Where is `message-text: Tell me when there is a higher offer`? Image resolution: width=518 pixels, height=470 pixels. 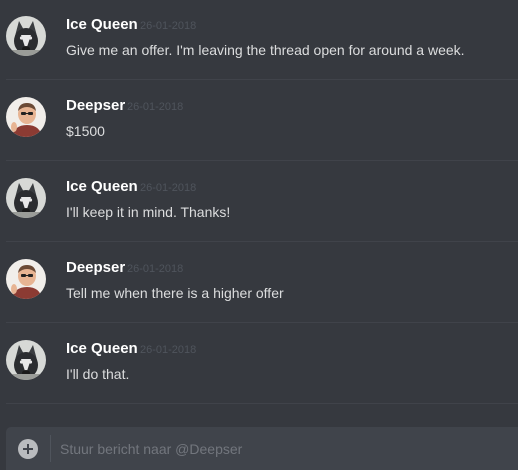
message-text: Tell me when there is a higher offer is located at coordinates (175, 293).